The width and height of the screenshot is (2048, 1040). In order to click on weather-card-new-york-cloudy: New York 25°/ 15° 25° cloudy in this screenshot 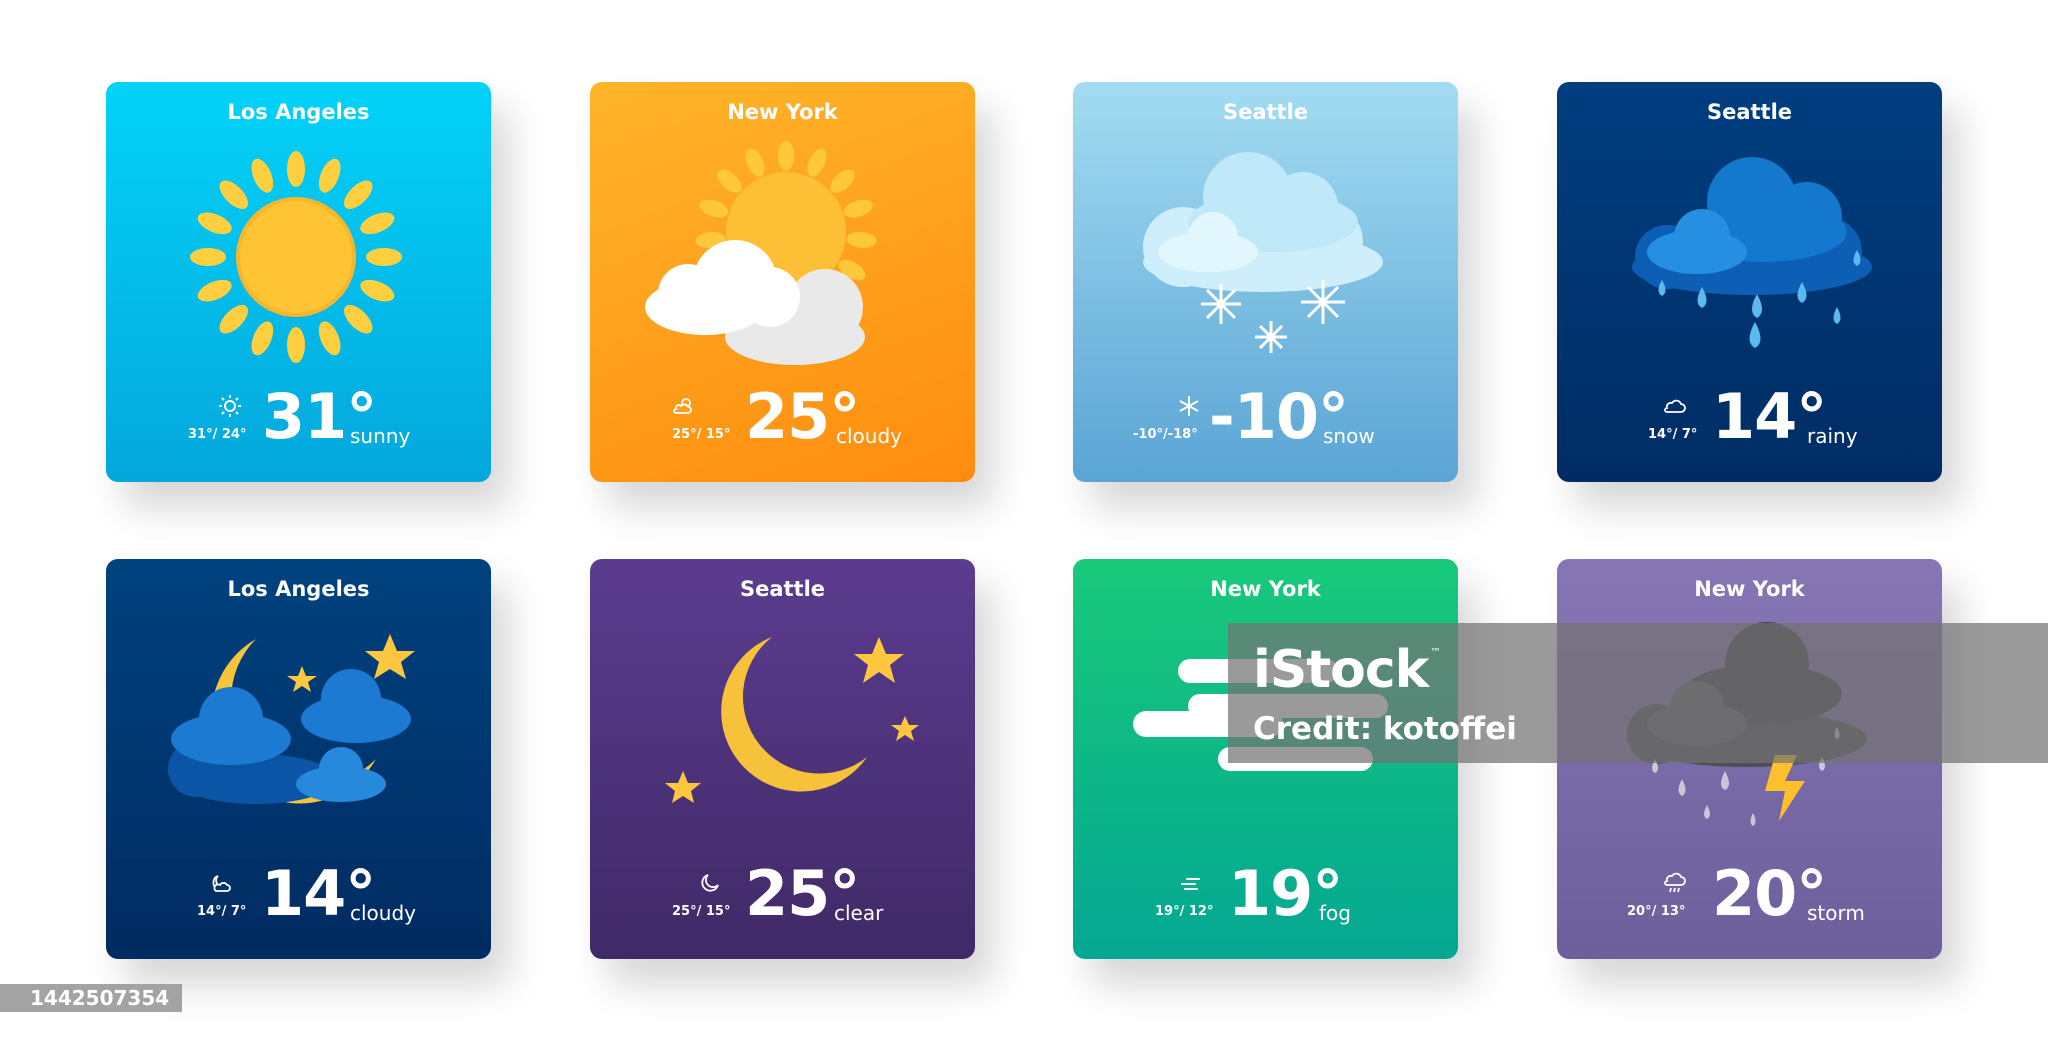, I will do `click(782, 282)`.